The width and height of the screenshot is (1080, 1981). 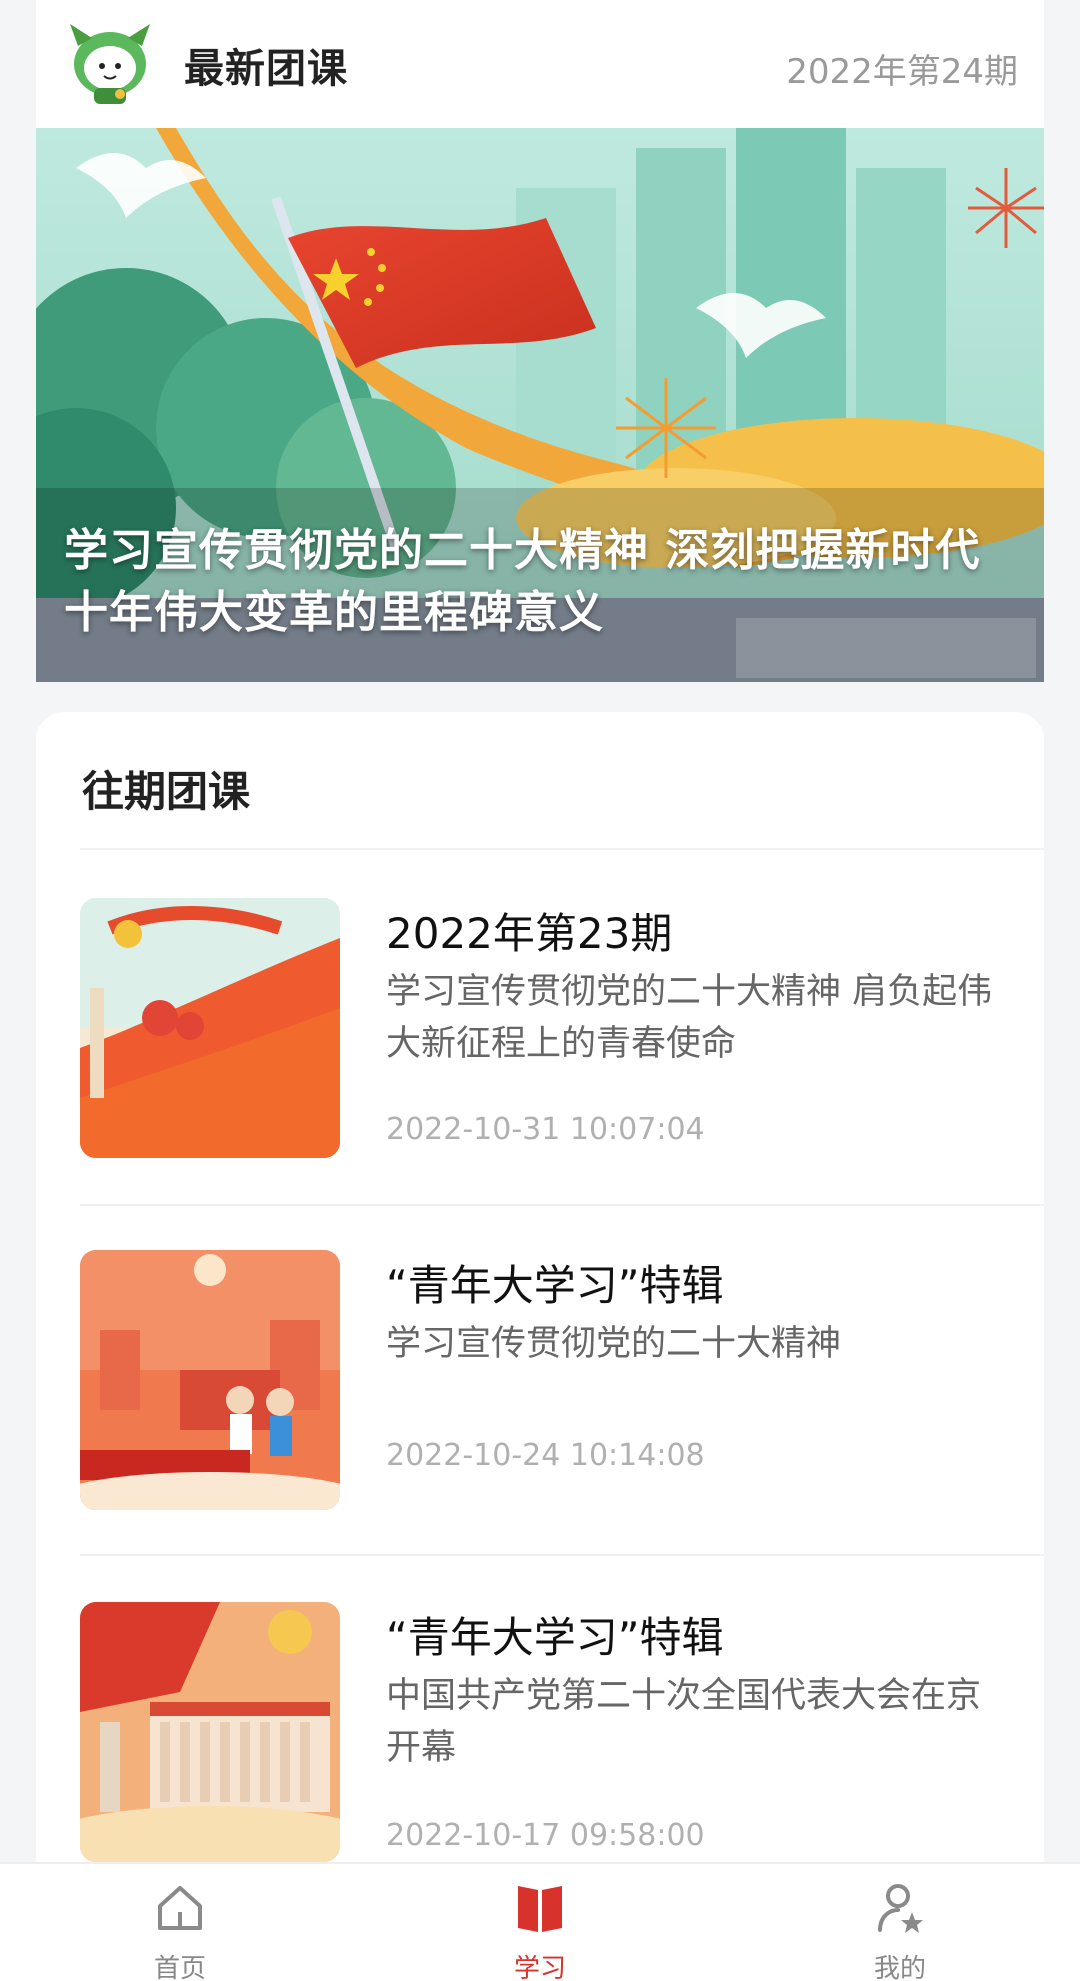 I want to click on nav-study: 学习, so click(x=540, y=1922).